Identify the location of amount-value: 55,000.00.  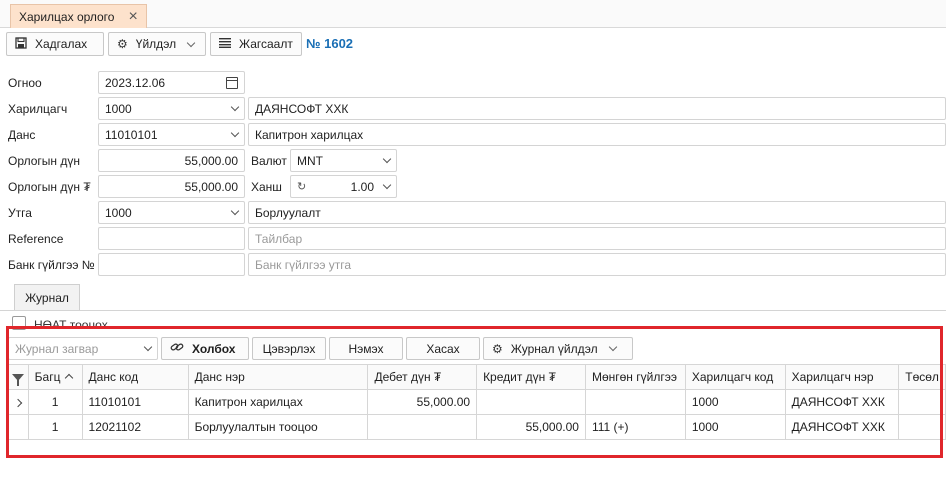
(211, 160).